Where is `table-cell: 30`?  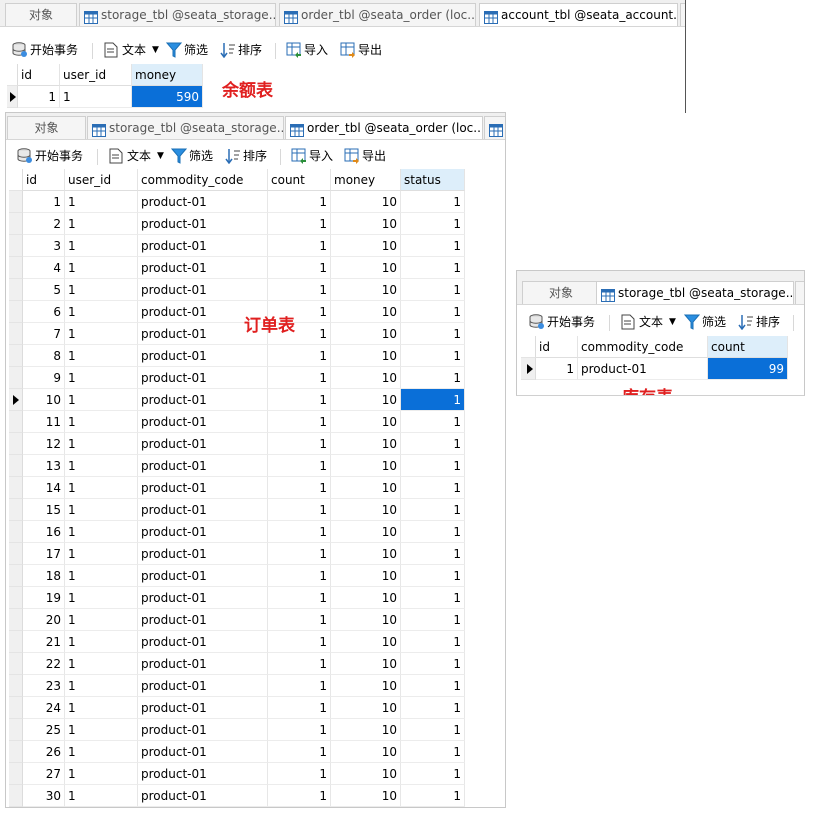 table-cell: 30 is located at coordinates (44, 796).